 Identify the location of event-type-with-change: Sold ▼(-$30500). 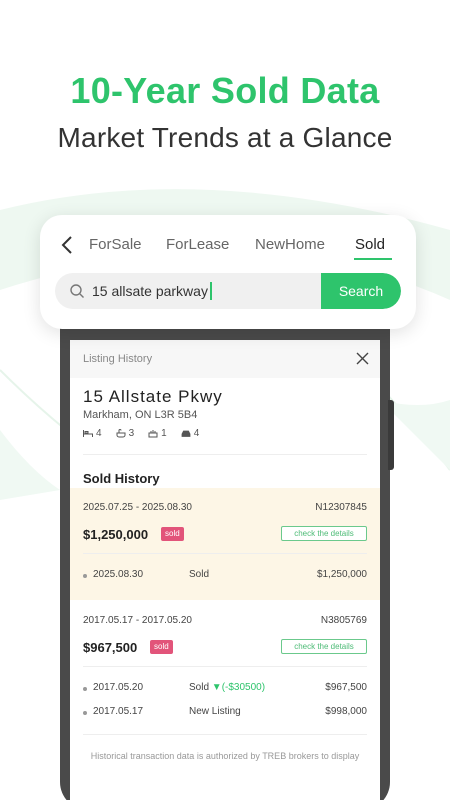
(227, 687).